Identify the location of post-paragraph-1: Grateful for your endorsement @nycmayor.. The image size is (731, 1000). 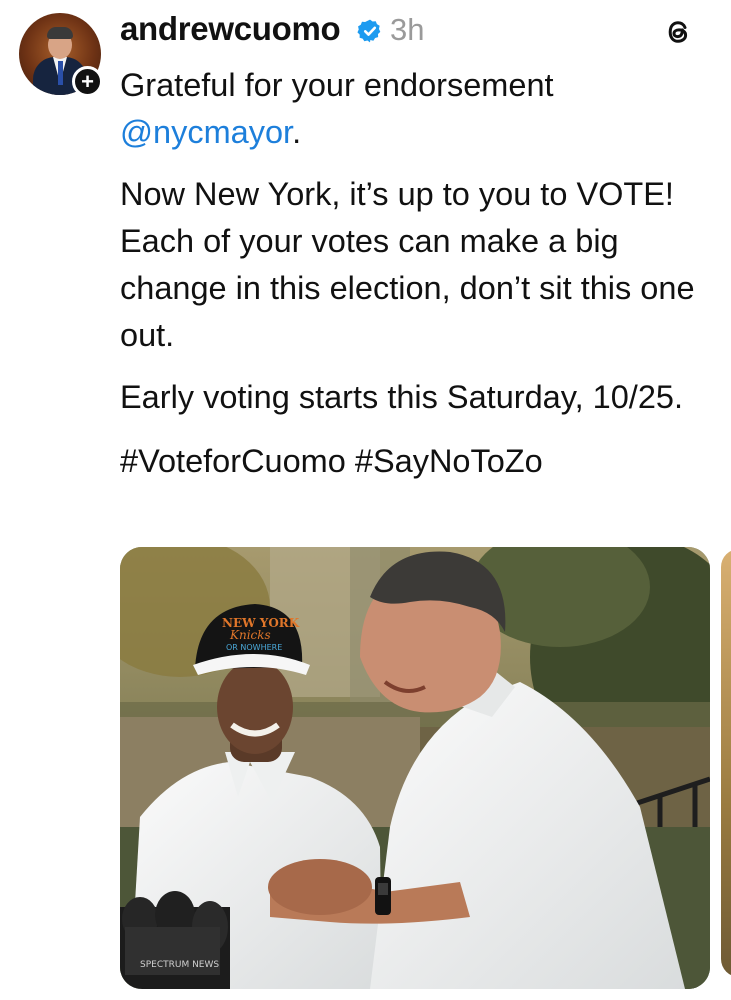
(420, 109).